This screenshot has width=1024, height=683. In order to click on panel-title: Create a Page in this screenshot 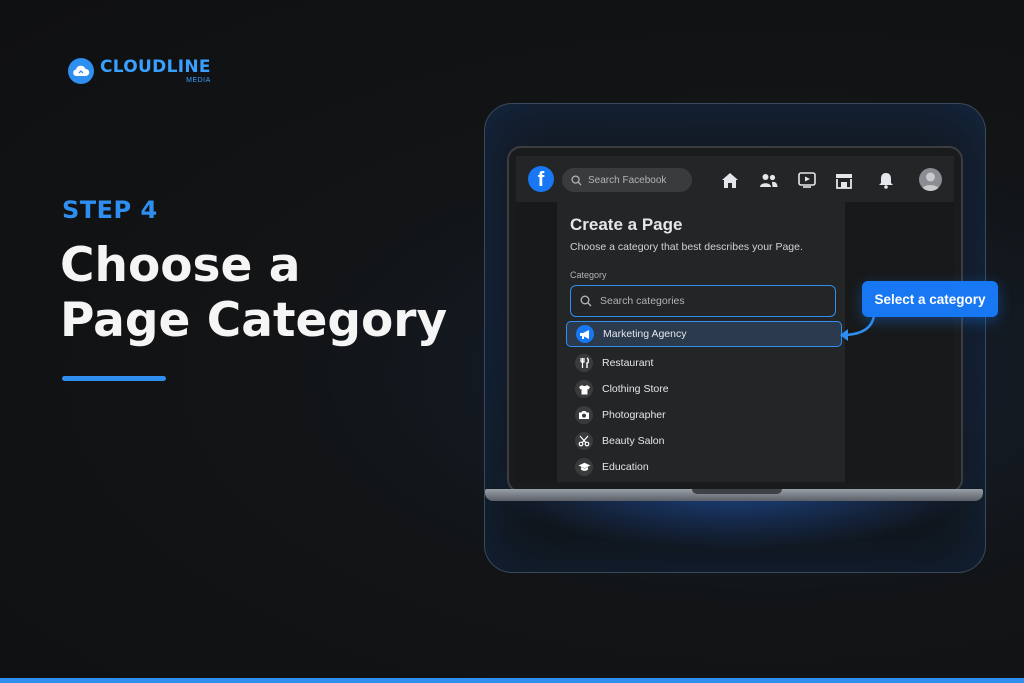, I will do `click(626, 224)`.